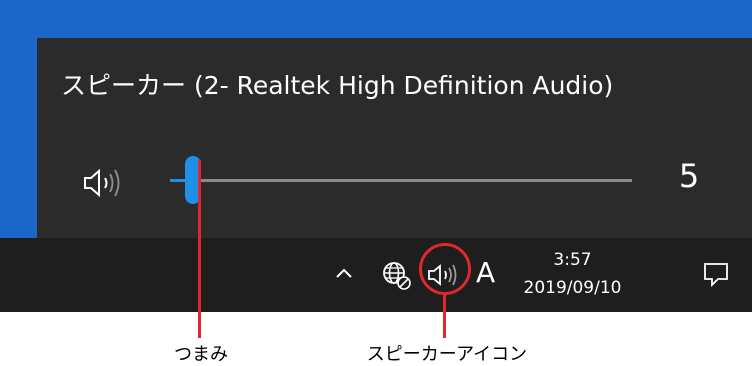 This screenshot has width=752, height=366. Describe the element at coordinates (106, 183) in the screenshot. I see `speaker-icon` at that location.